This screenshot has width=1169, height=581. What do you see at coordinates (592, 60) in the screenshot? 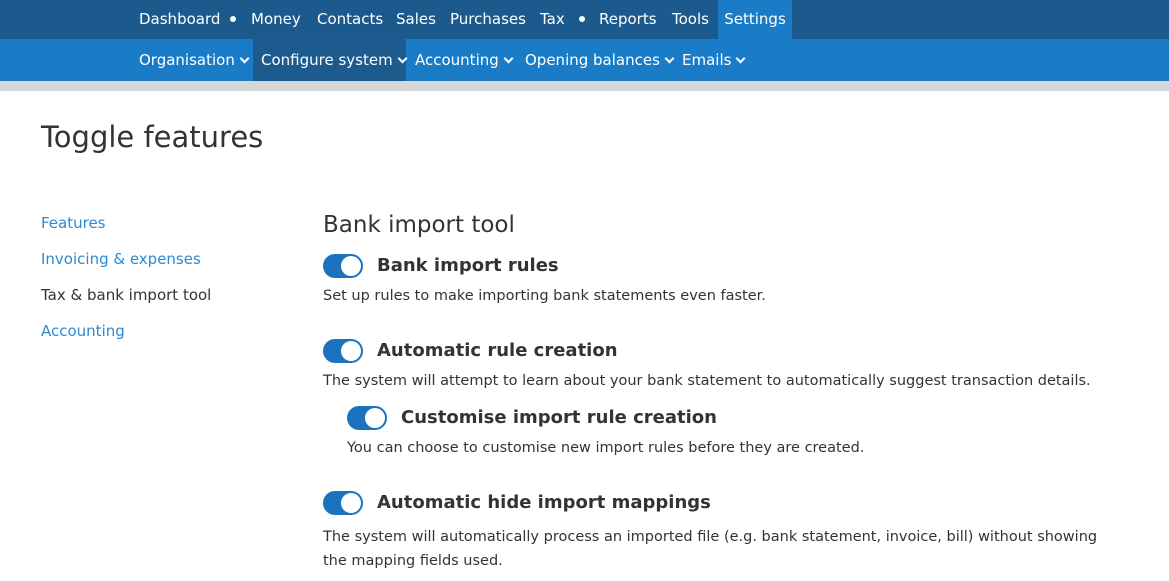
I see `sub-nav-label: Opening balances` at bounding box center [592, 60].